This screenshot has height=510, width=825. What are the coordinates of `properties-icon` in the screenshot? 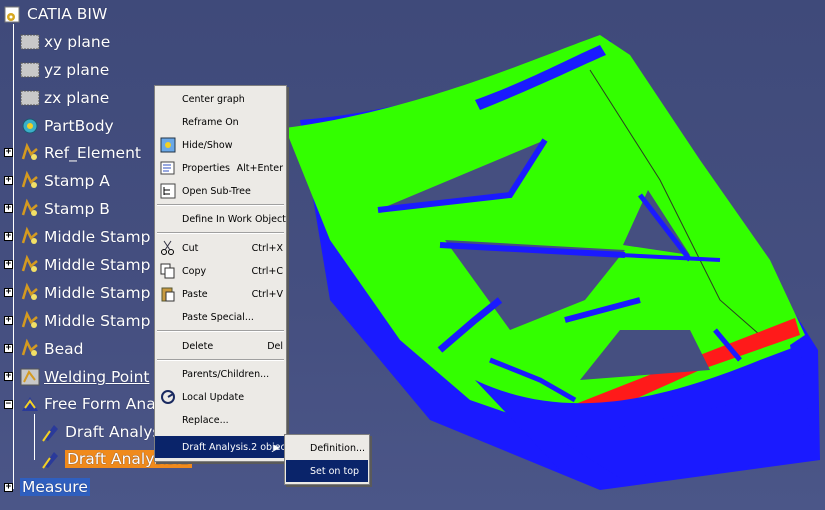 It's located at (168, 168).